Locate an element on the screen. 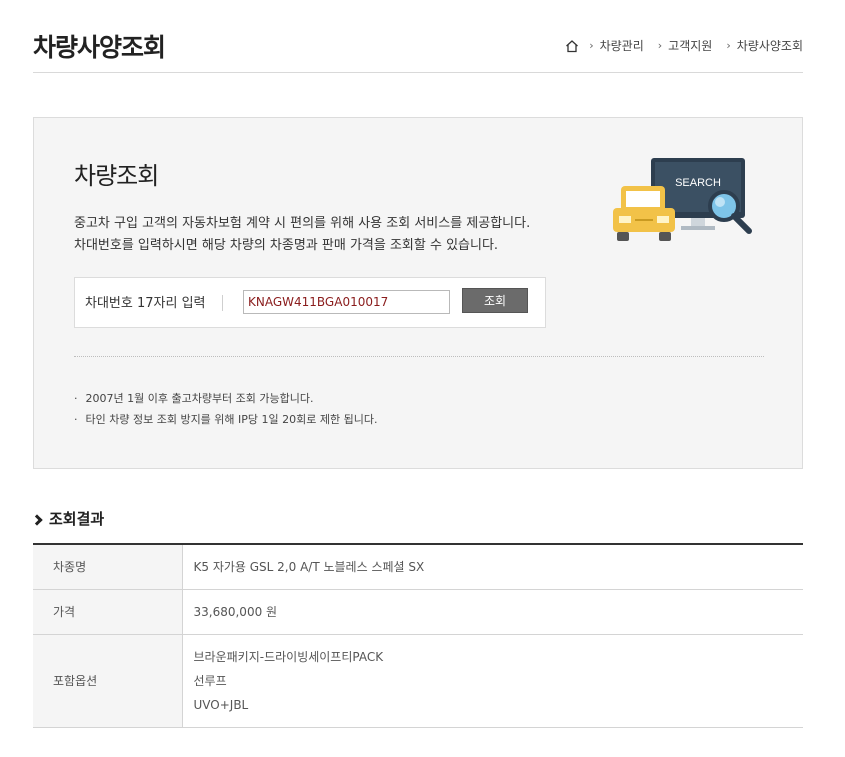  note-item: 타인 차량 정보 조회 방지를 위해 IP당 1일 20회로 제한 됩니다. is located at coordinates (226, 419).